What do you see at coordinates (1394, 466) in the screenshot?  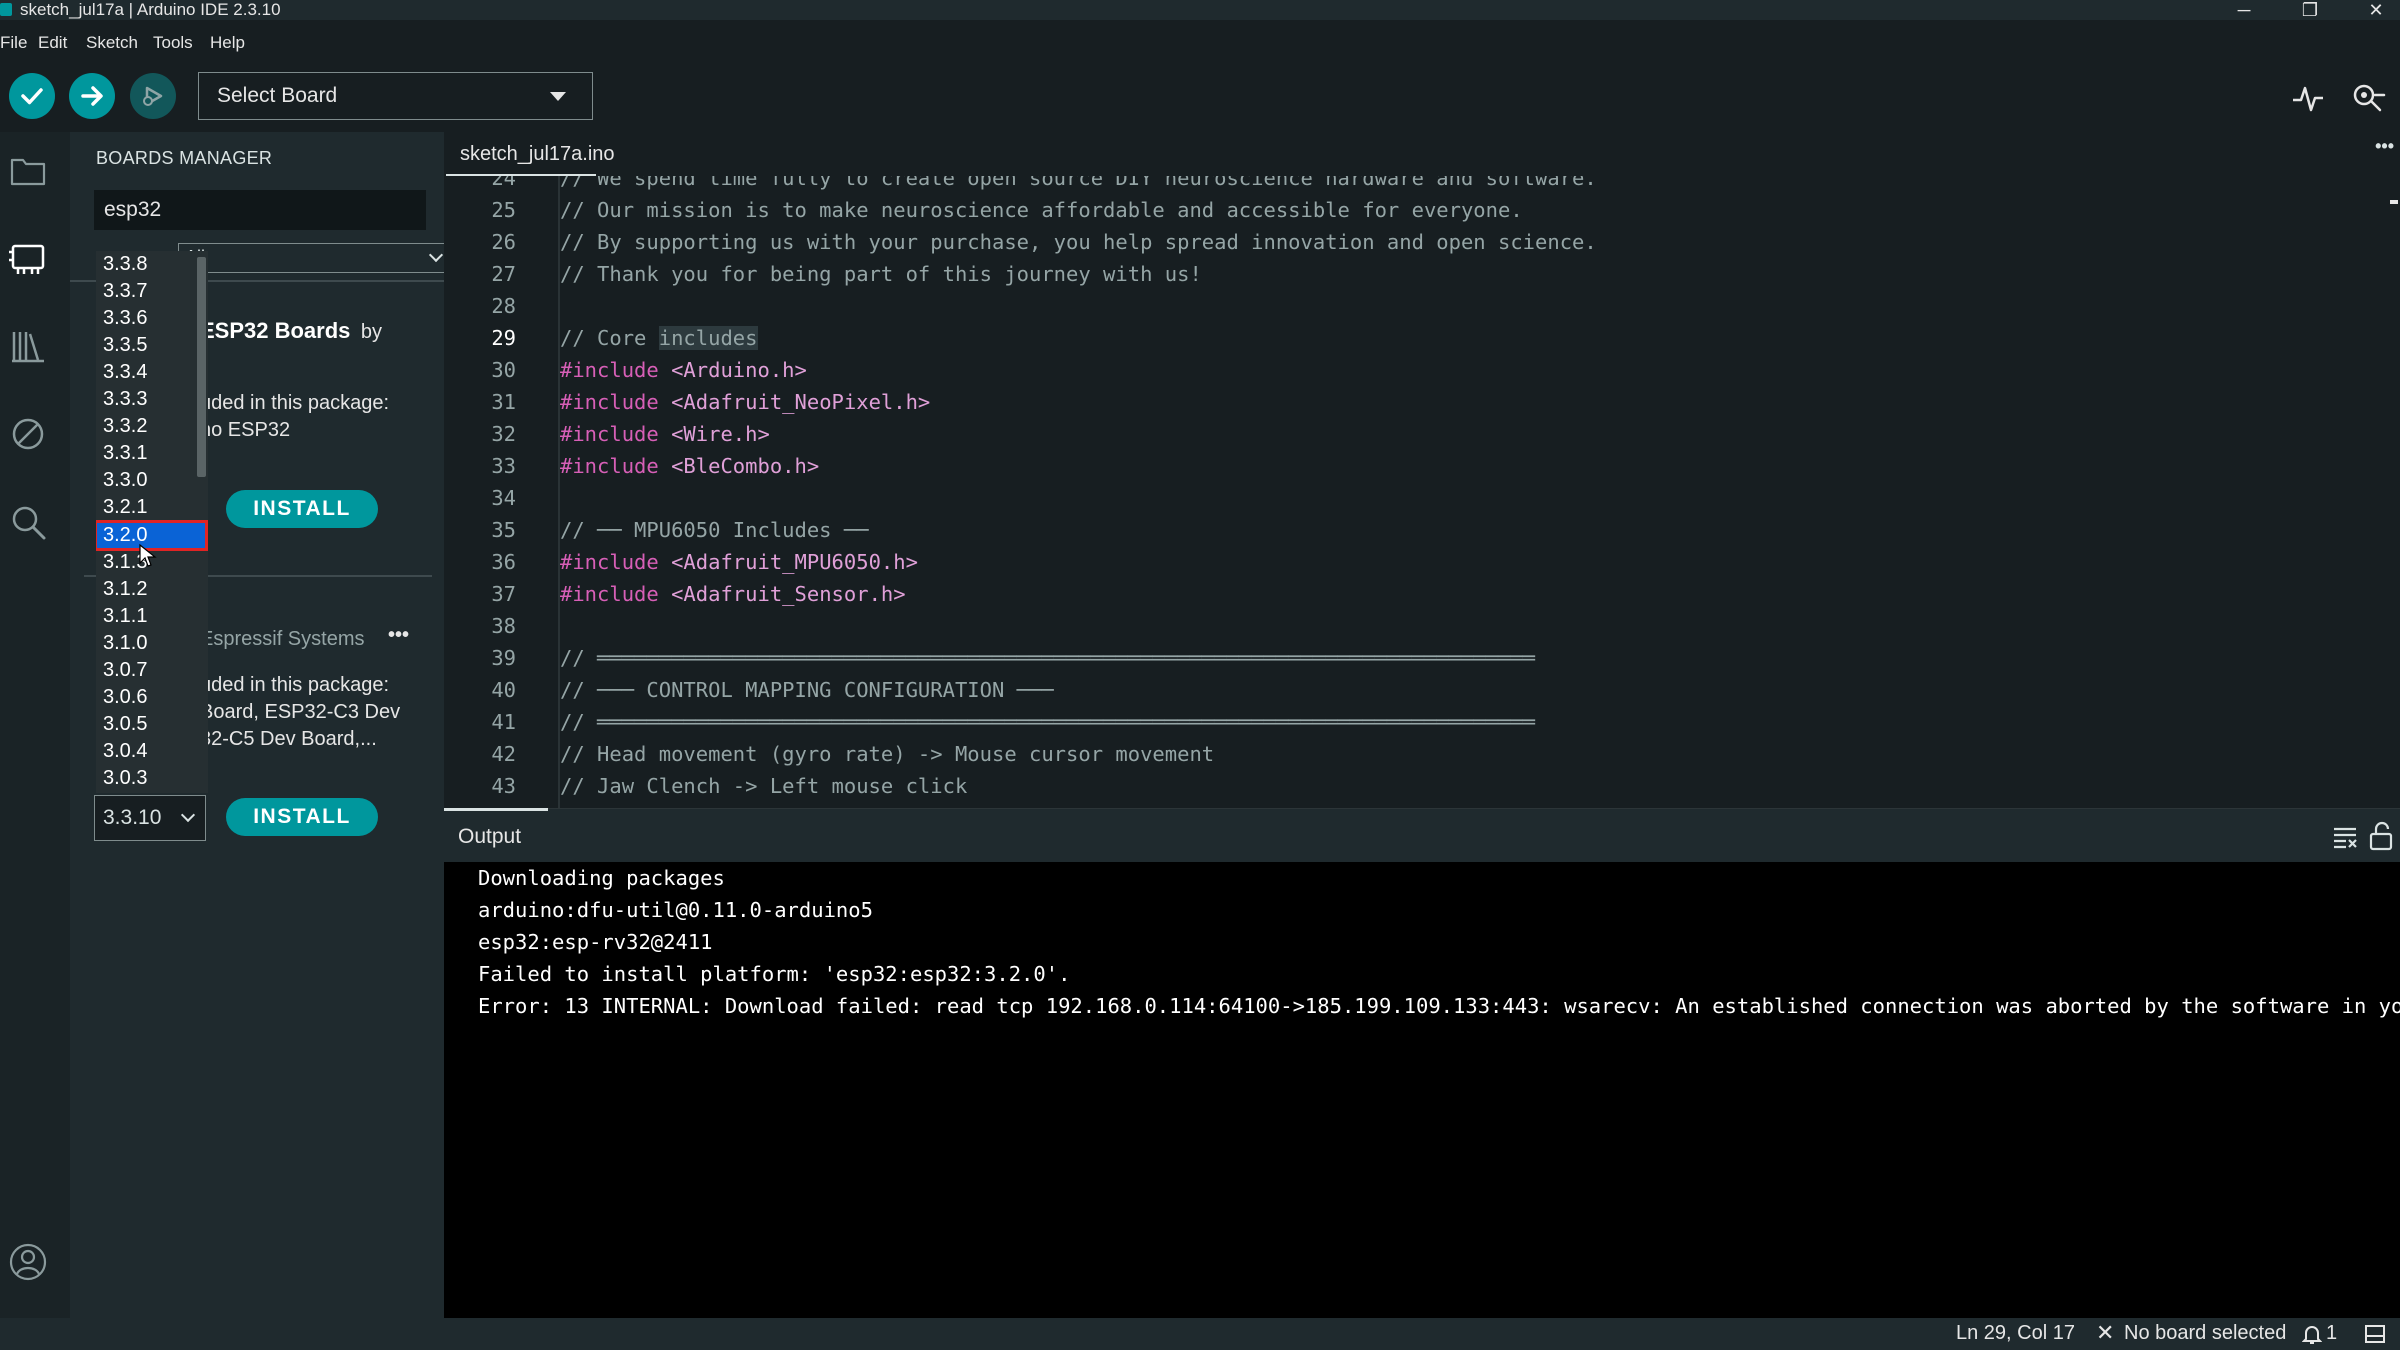 I see `code-line: 33 #include <BleCombo.h>` at bounding box center [1394, 466].